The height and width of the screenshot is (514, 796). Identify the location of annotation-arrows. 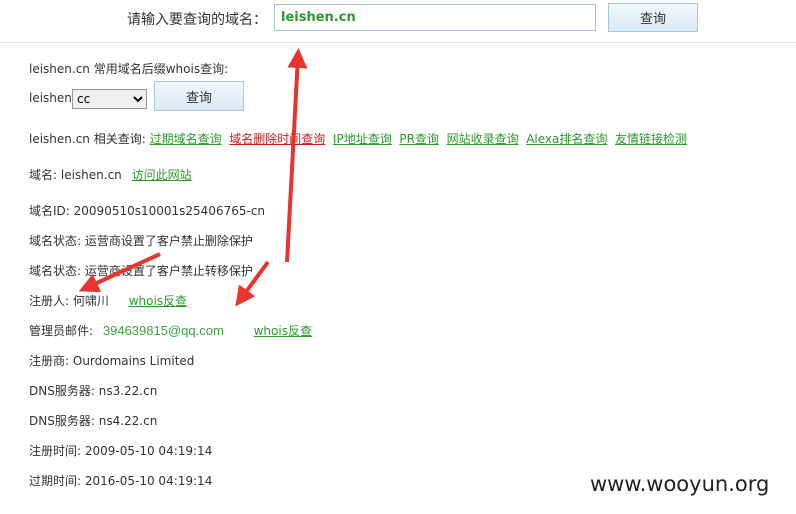
(193, 177).